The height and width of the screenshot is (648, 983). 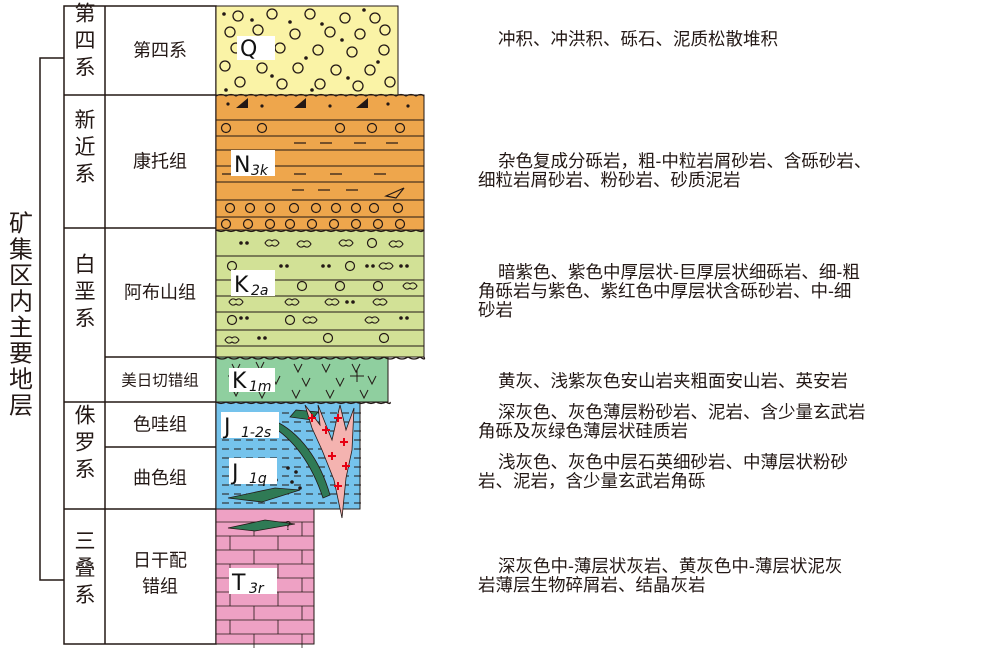 I want to click on formation-label-5: 曲色组, so click(x=160, y=478).